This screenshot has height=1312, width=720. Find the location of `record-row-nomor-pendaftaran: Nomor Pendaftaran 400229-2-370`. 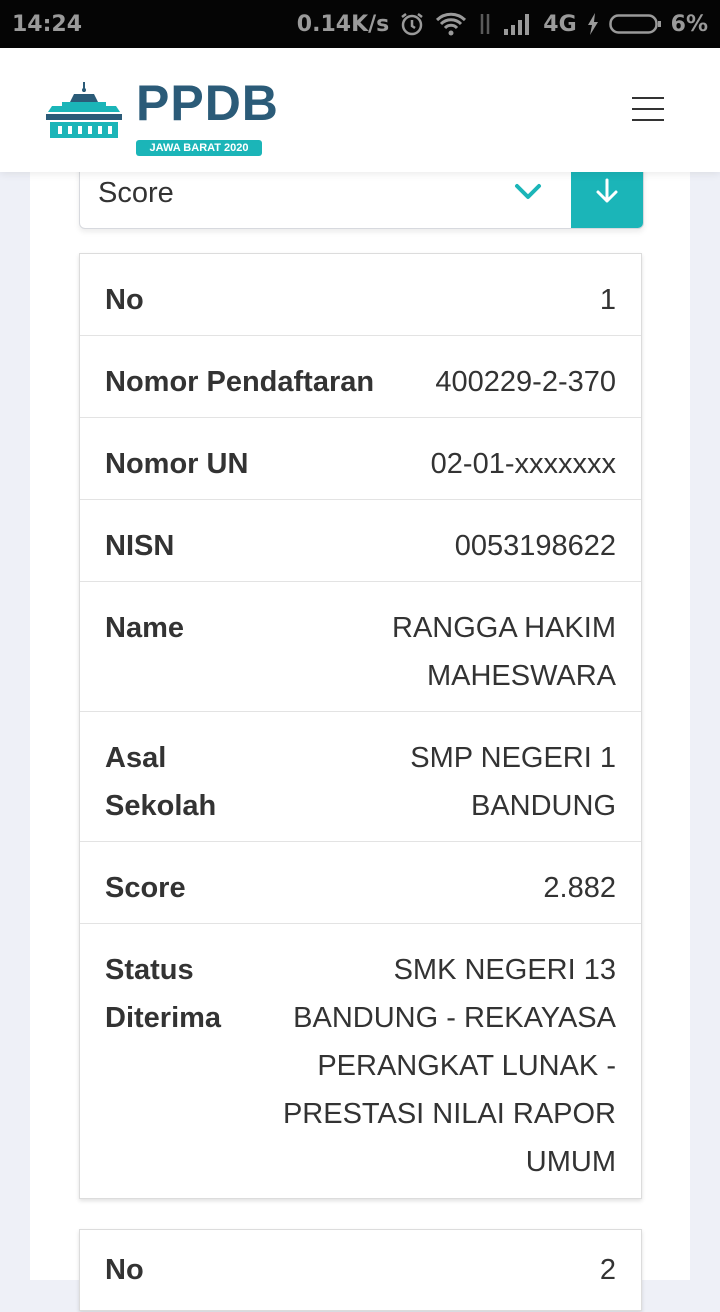

record-row-nomor-pendaftaran: Nomor Pendaftaran 400229-2-370 is located at coordinates (360, 377).